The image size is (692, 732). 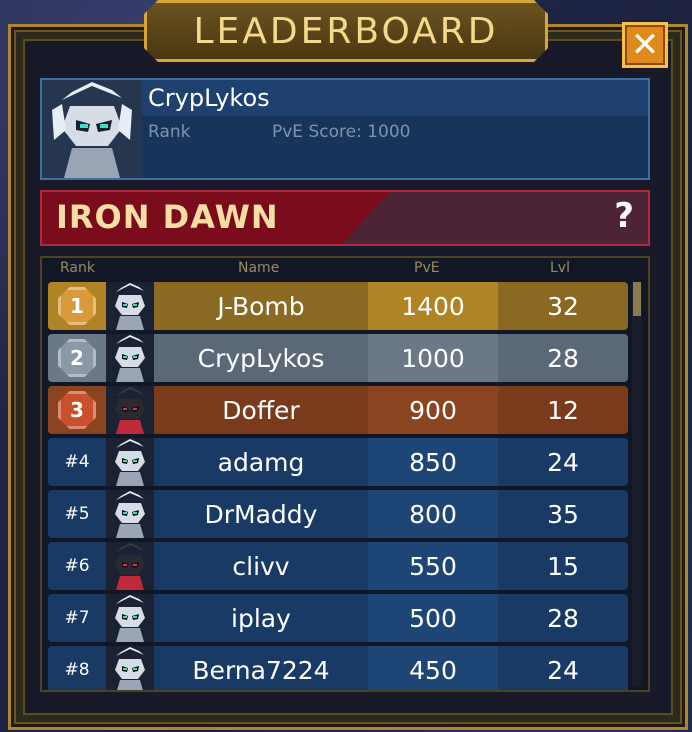 I want to click on rank-cell: #8, so click(x=77, y=668).